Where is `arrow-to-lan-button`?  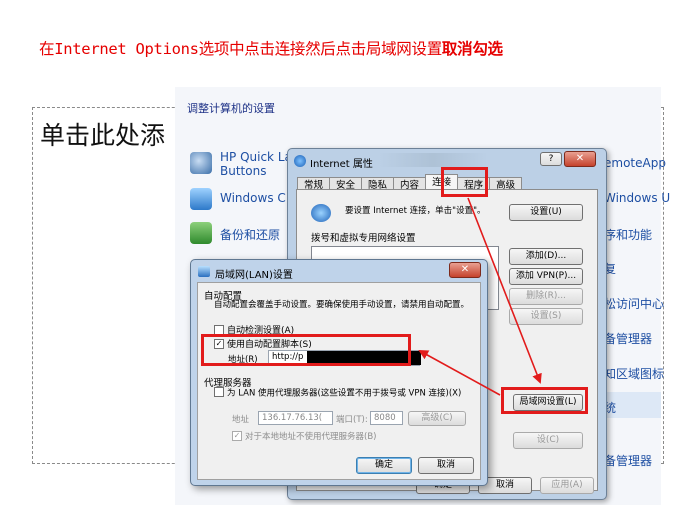 arrow-to-lan-button is located at coordinates (504, 290).